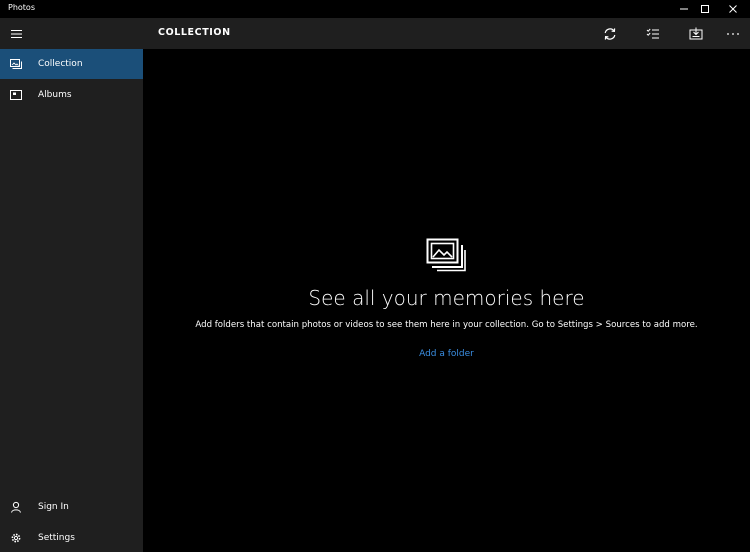 Image resolution: width=750 pixels, height=552 pixels. Describe the element at coordinates (60, 64) in the screenshot. I see `sidebar-item-label: Collection` at that location.